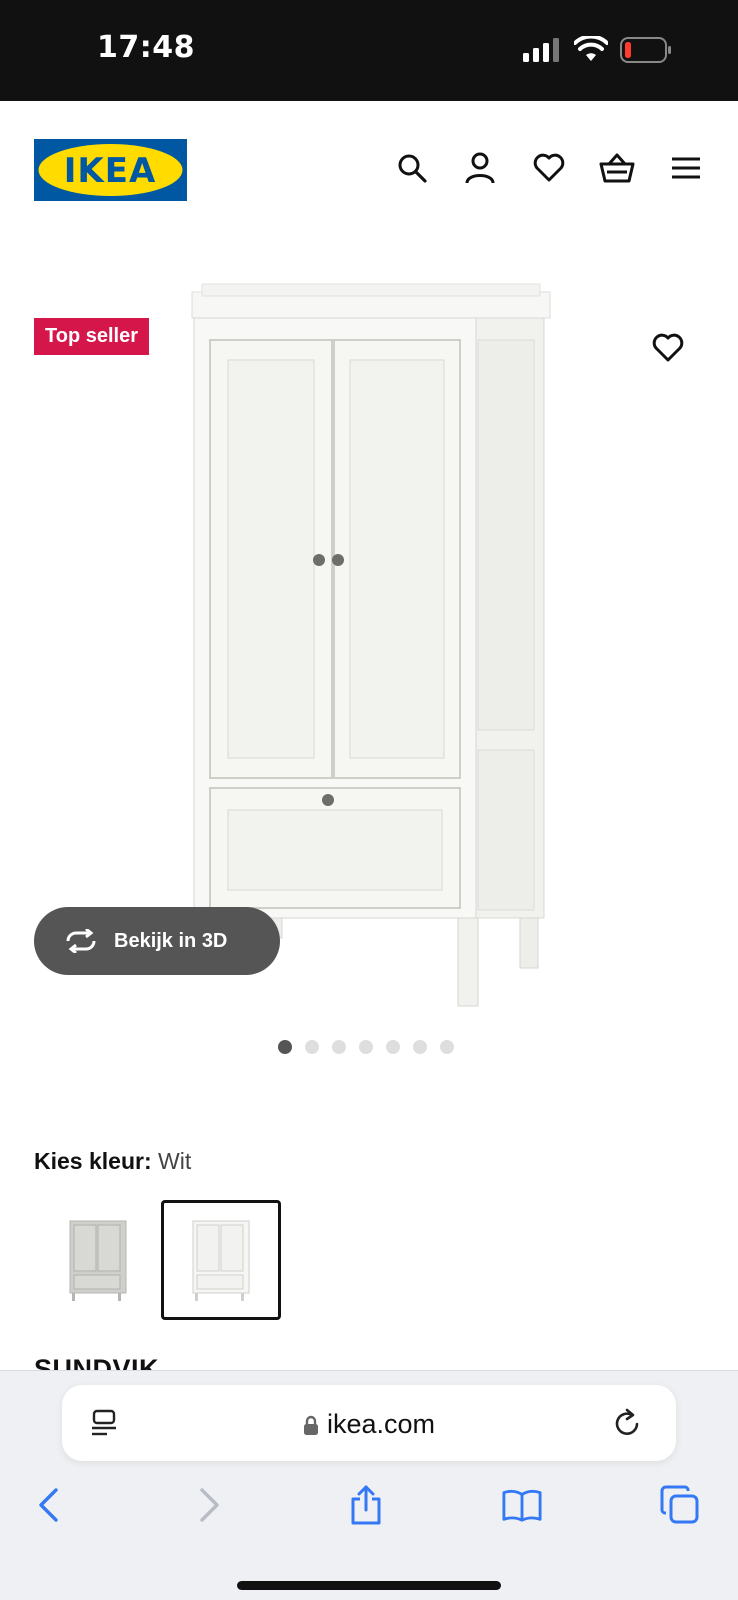  I want to click on search-icon, so click(412, 168).